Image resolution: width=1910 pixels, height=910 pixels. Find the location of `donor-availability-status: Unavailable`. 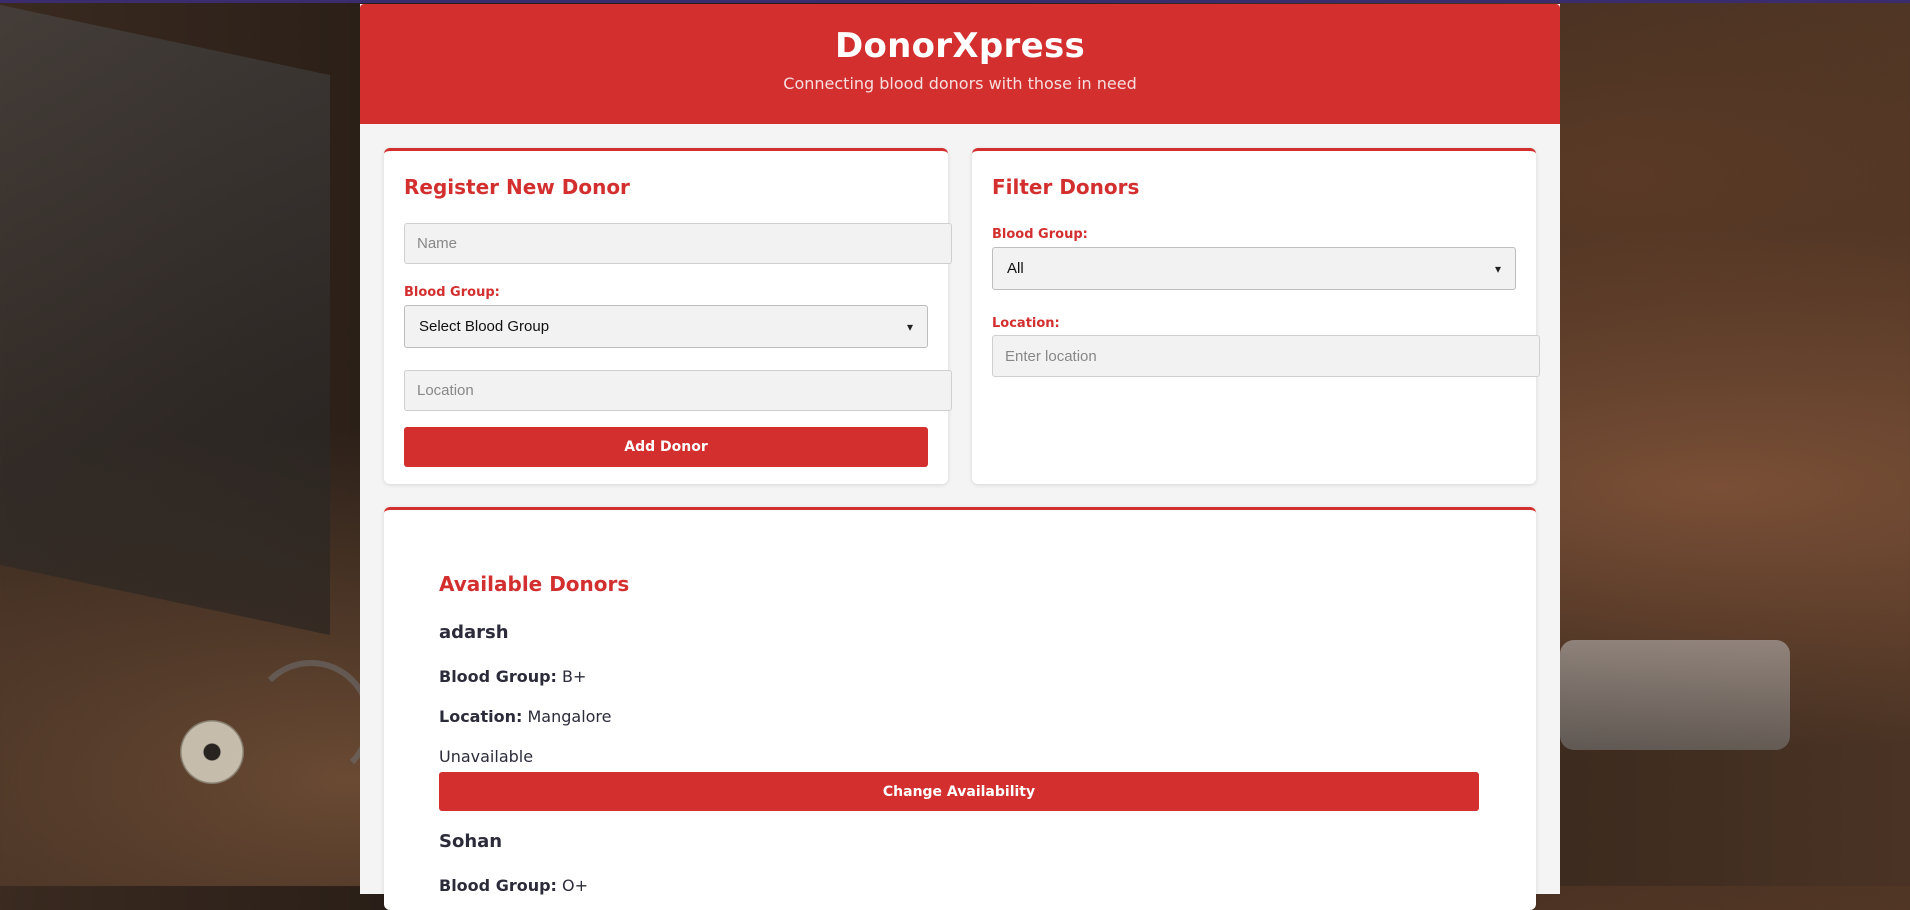

donor-availability-status: Unavailable is located at coordinates (486, 756).